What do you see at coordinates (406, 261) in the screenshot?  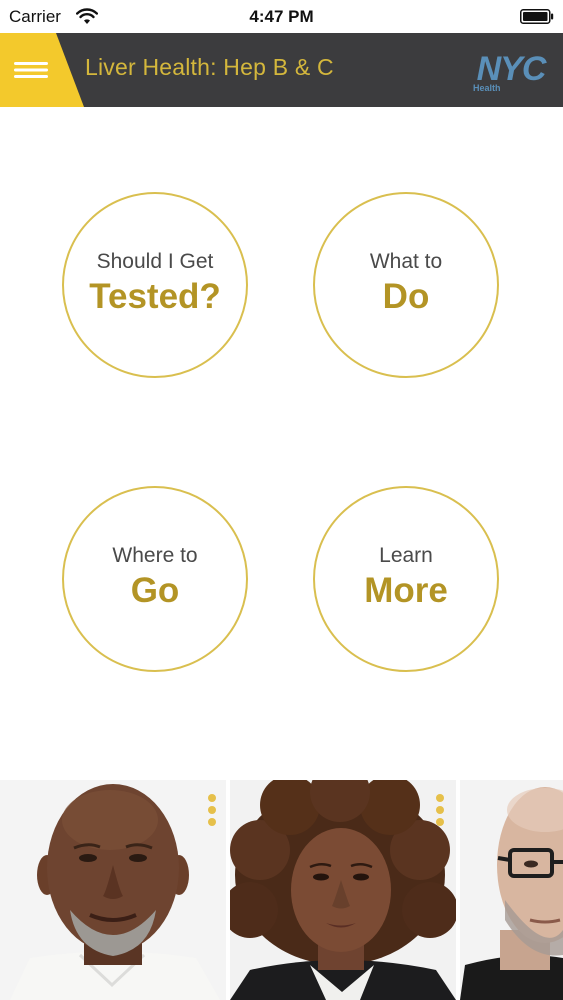 I see `circle-small-text: What to` at bounding box center [406, 261].